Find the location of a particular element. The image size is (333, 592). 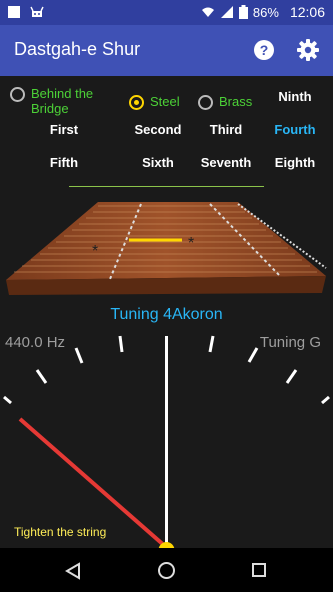

android-debug-icon is located at coordinates (37, 11).